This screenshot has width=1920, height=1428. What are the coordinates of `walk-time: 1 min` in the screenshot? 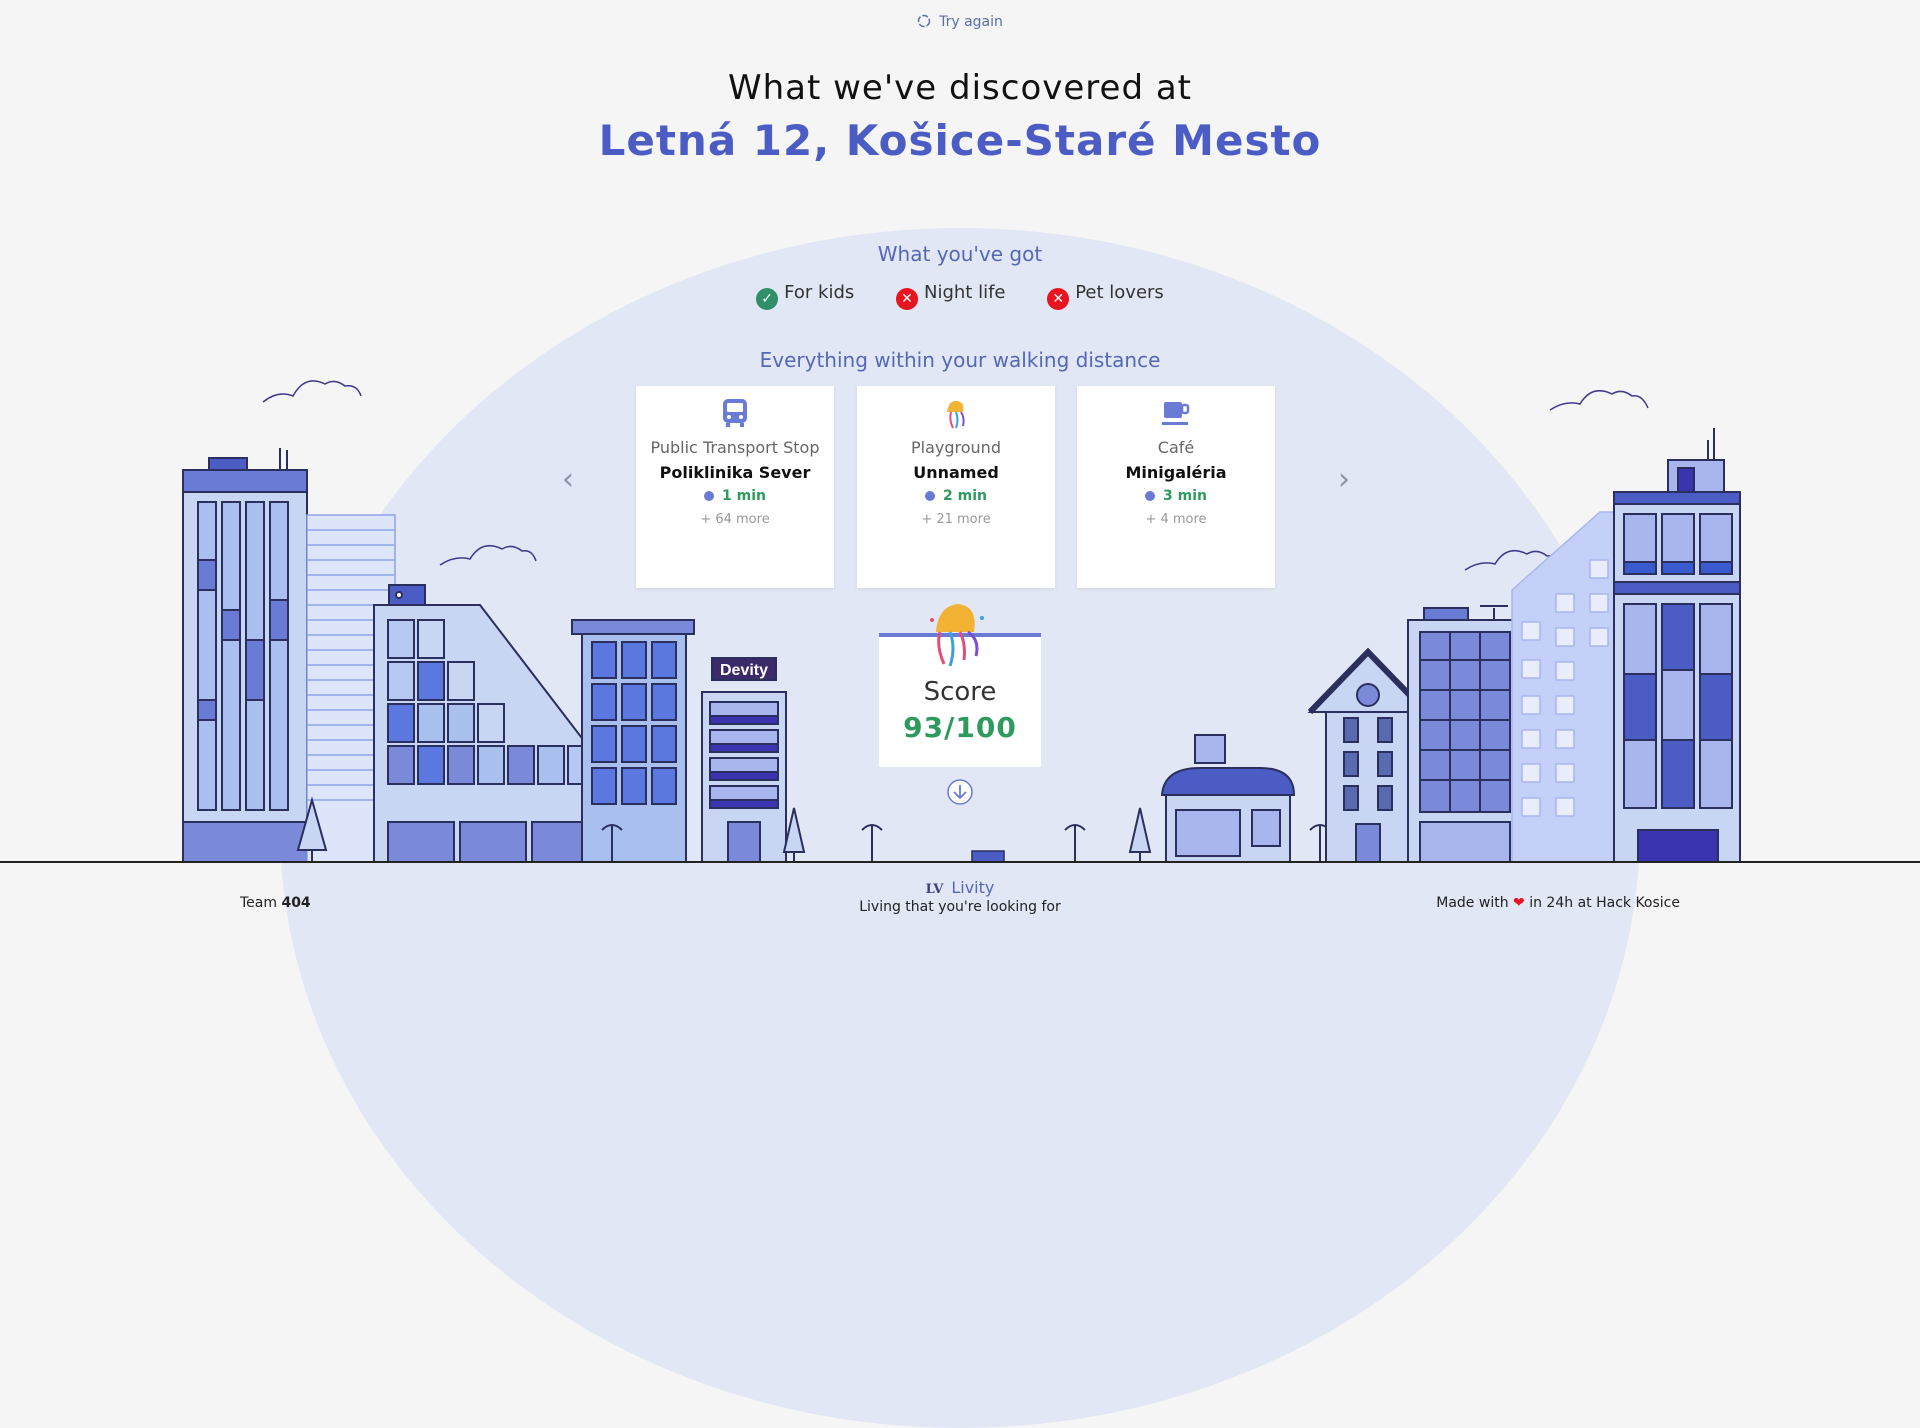 It's located at (735, 496).